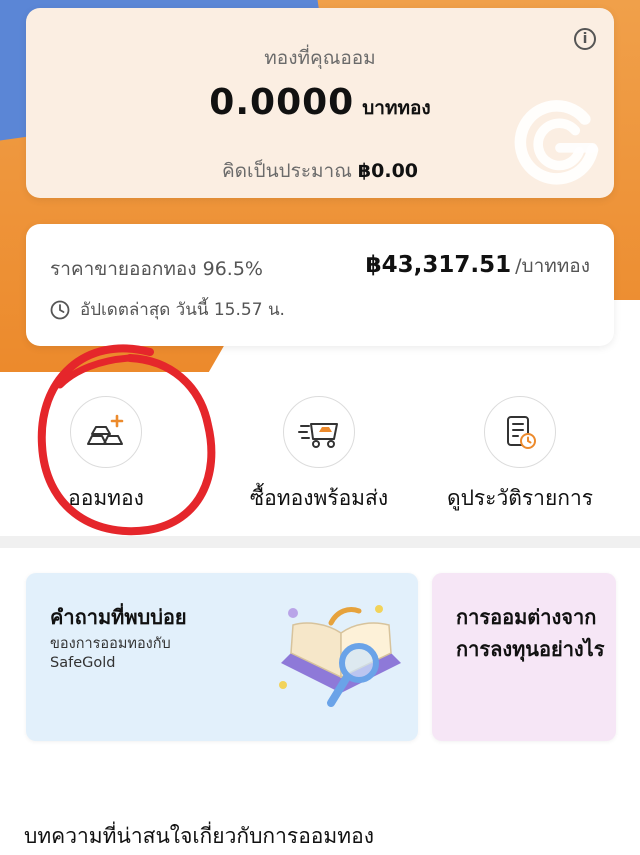  What do you see at coordinates (118, 617) in the screenshot?
I see `faq-title: คำถามที่พบบ่อย` at bounding box center [118, 617].